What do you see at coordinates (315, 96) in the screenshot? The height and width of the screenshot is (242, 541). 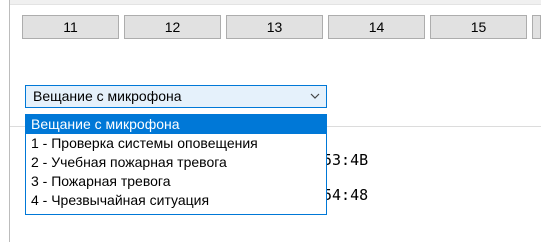 I see `chevron-down-icon` at bounding box center [315, 96].